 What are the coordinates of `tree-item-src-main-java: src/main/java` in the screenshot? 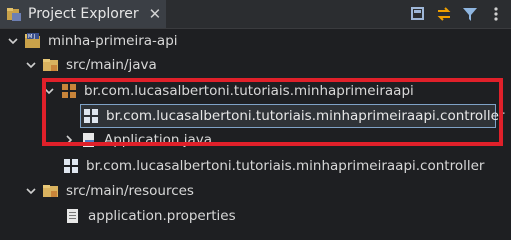 It's located at (255, 65).